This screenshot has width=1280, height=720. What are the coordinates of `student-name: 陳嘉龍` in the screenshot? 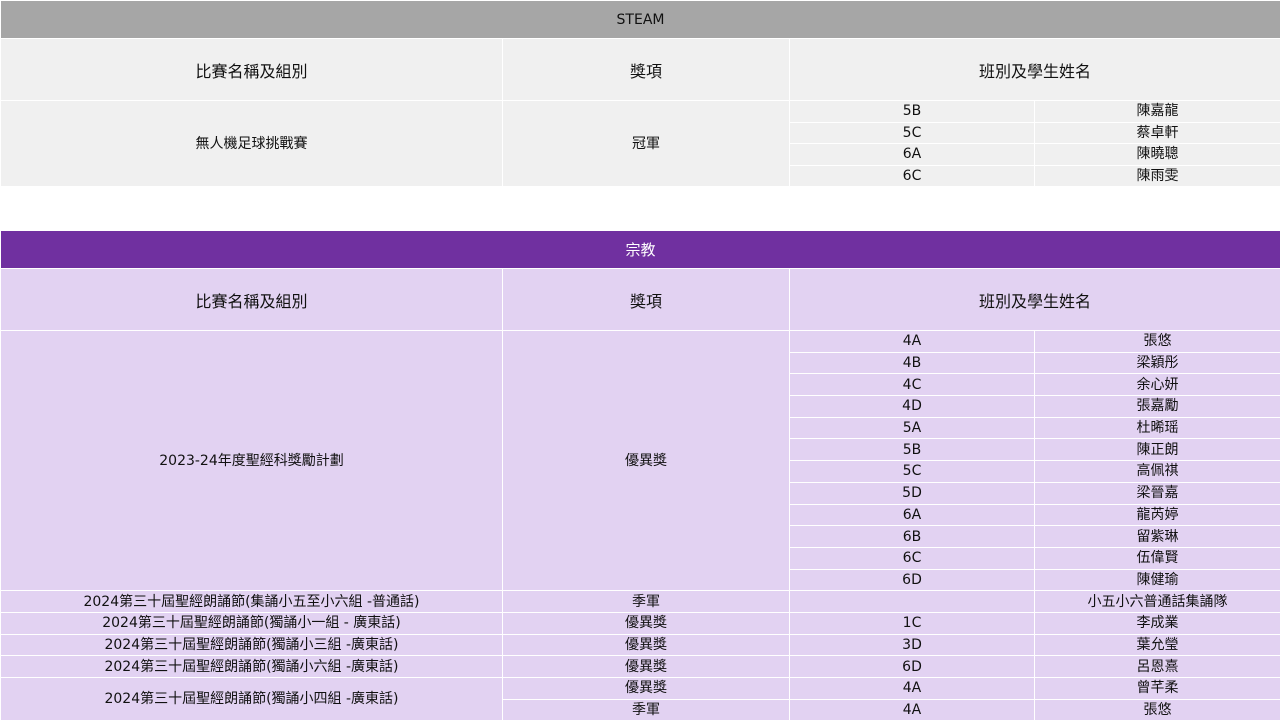 It's located at (1156, 111).